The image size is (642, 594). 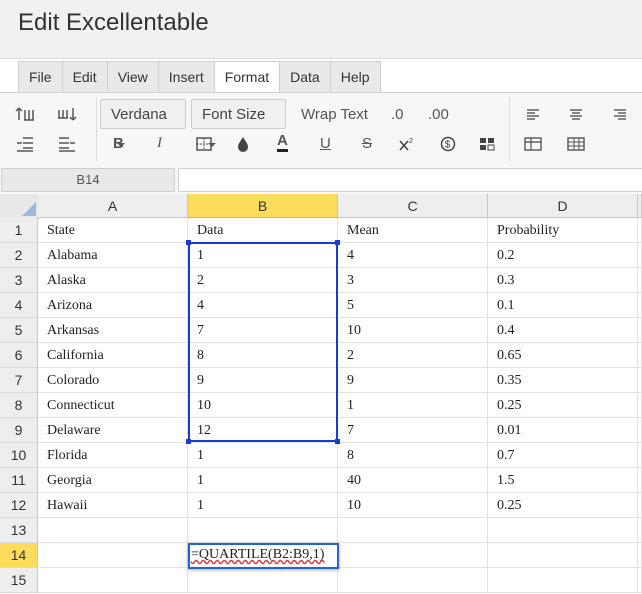 I want to click on wrap-text-button: Wrap Text, so click(x=334, y=114).